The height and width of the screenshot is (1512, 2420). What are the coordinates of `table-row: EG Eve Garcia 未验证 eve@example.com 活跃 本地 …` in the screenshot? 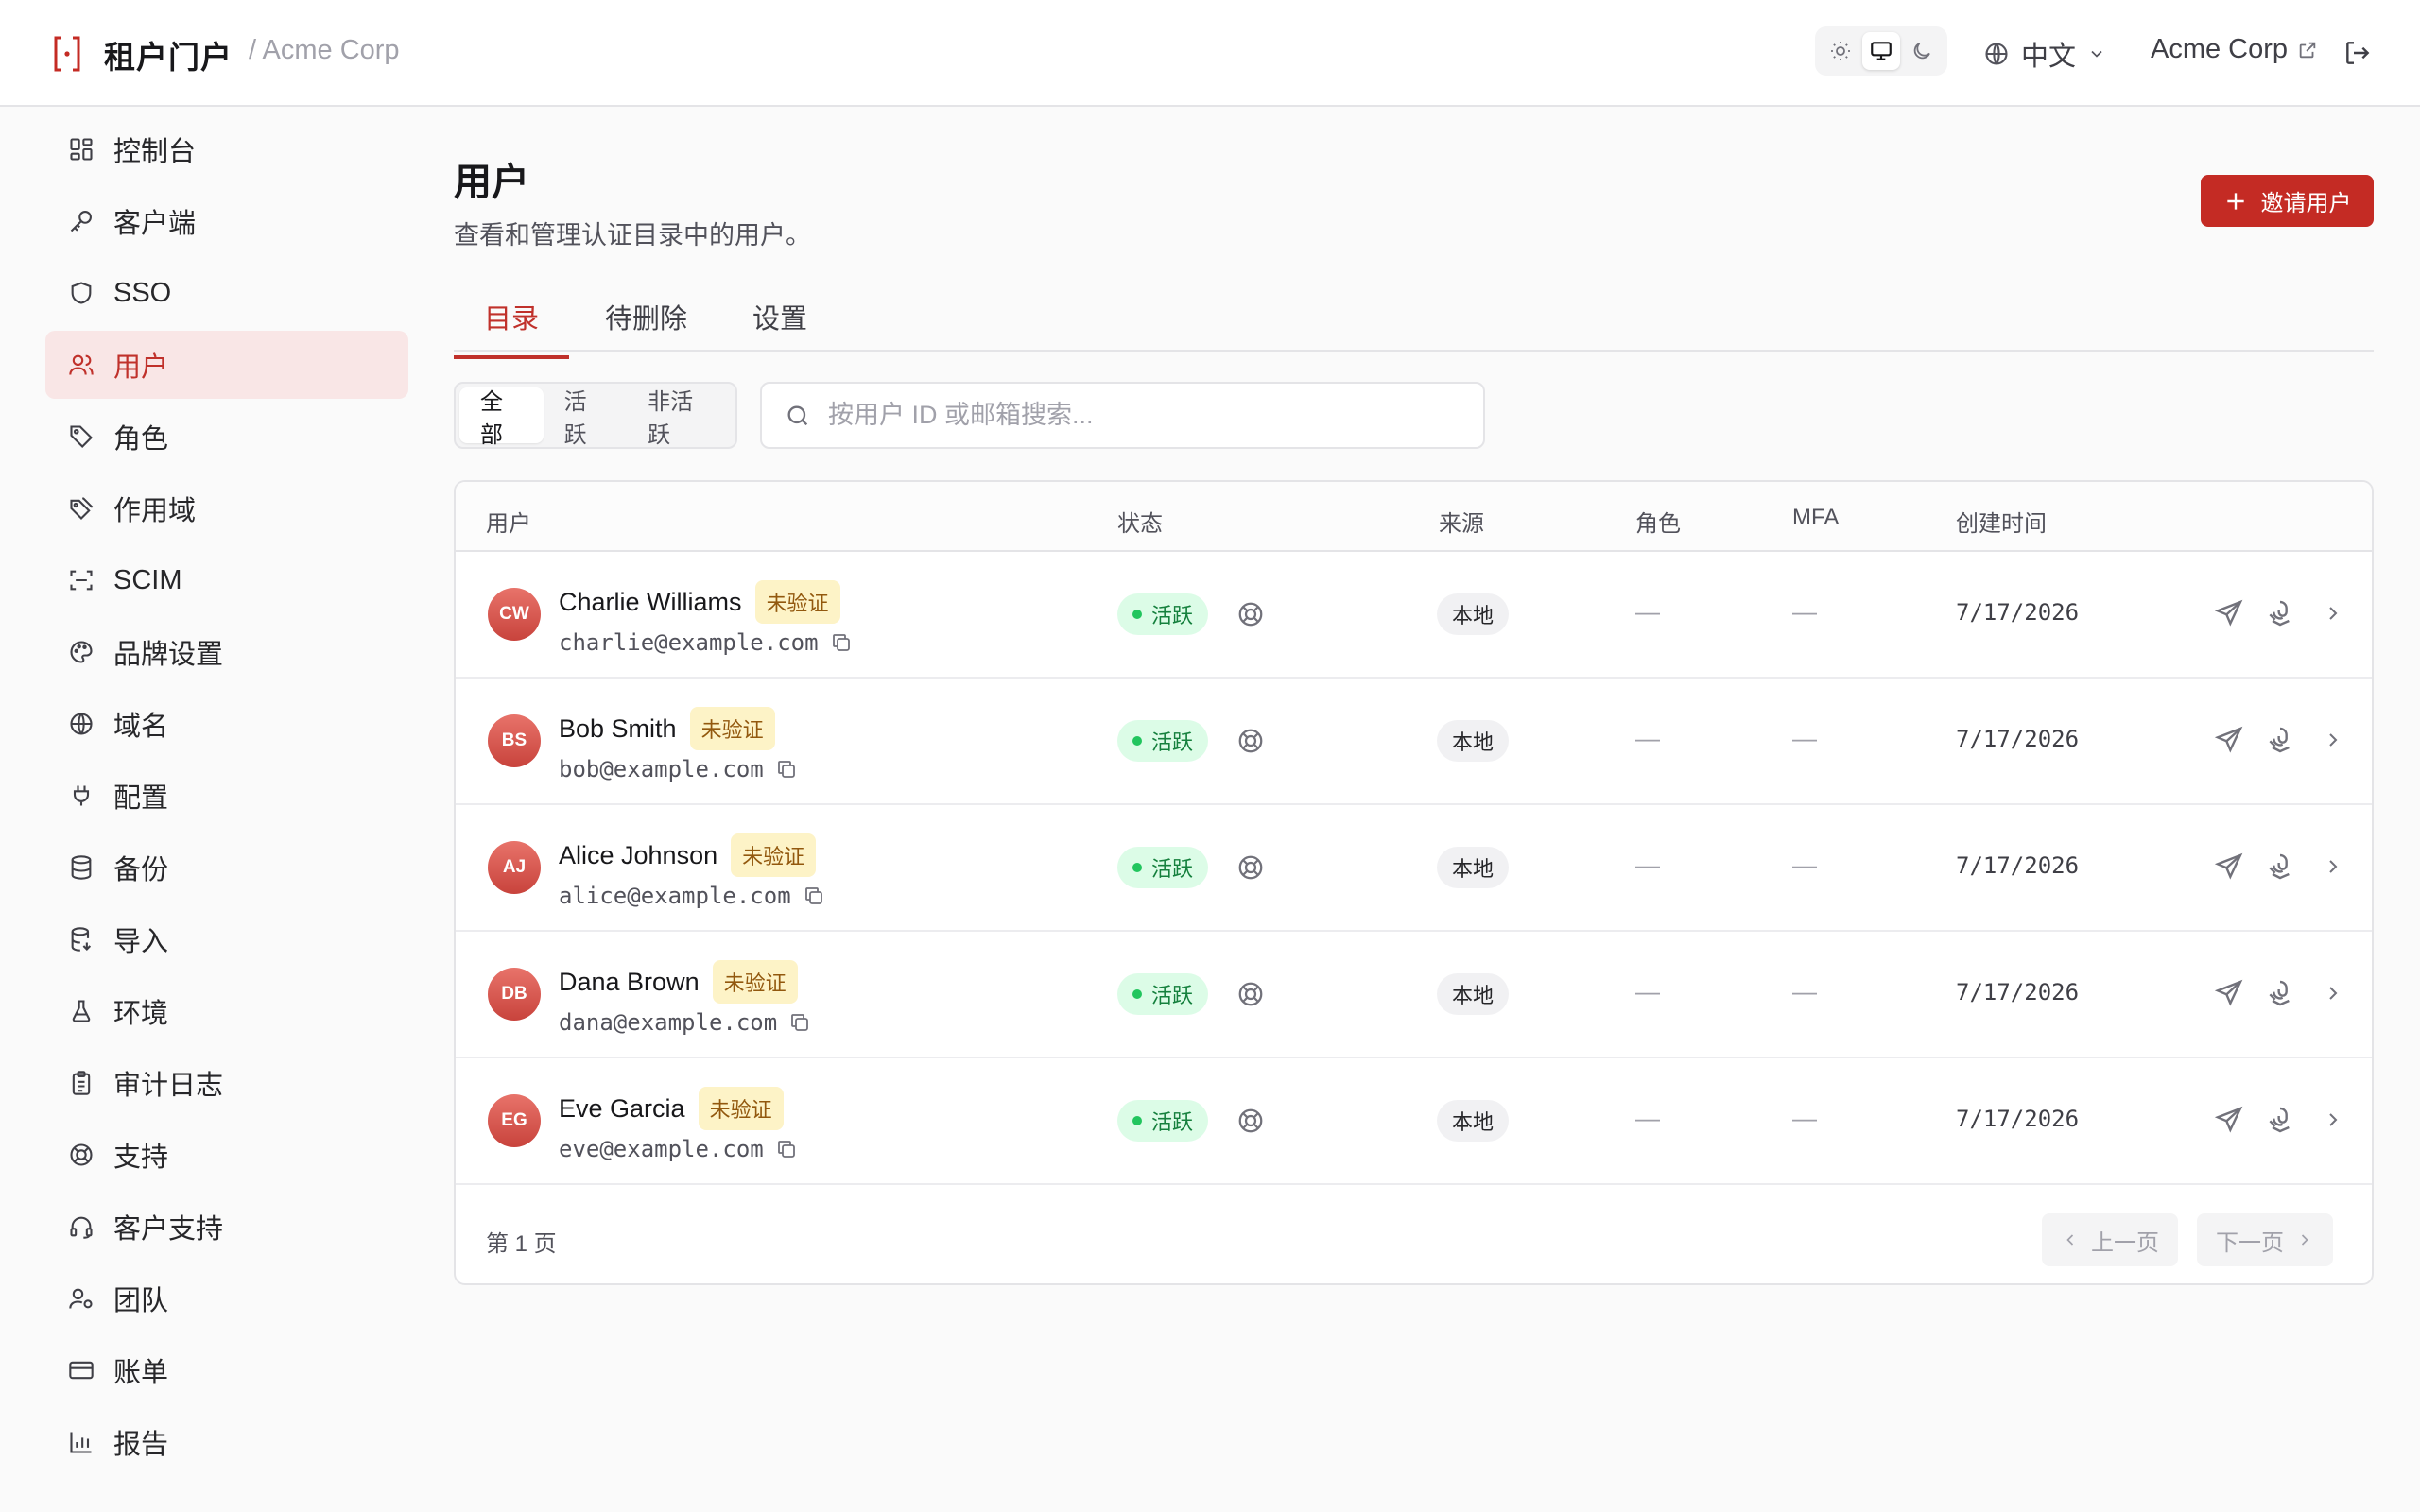 It's located at (1414, 1121).